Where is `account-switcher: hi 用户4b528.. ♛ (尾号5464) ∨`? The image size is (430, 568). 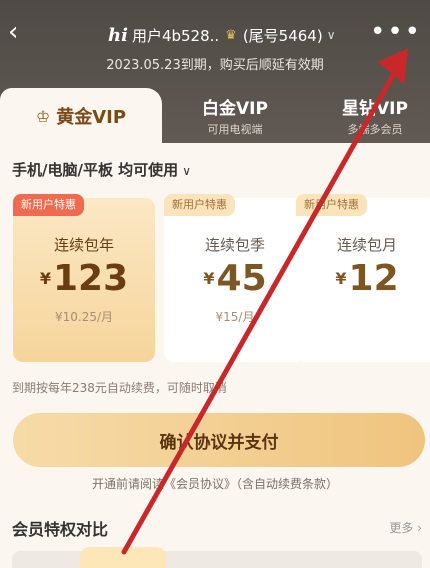
account-switcher: hi 用户4b528.. ♛ (尾号5464) ∨ is located at coordinates (222, 35).